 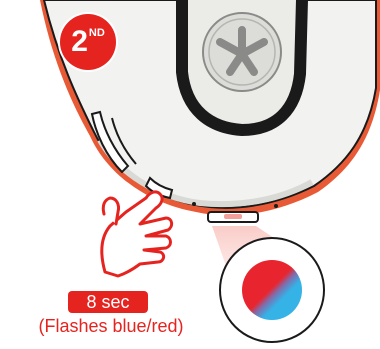 I want to click on duration-badge: 8 sec, so click(x=108, y=302).